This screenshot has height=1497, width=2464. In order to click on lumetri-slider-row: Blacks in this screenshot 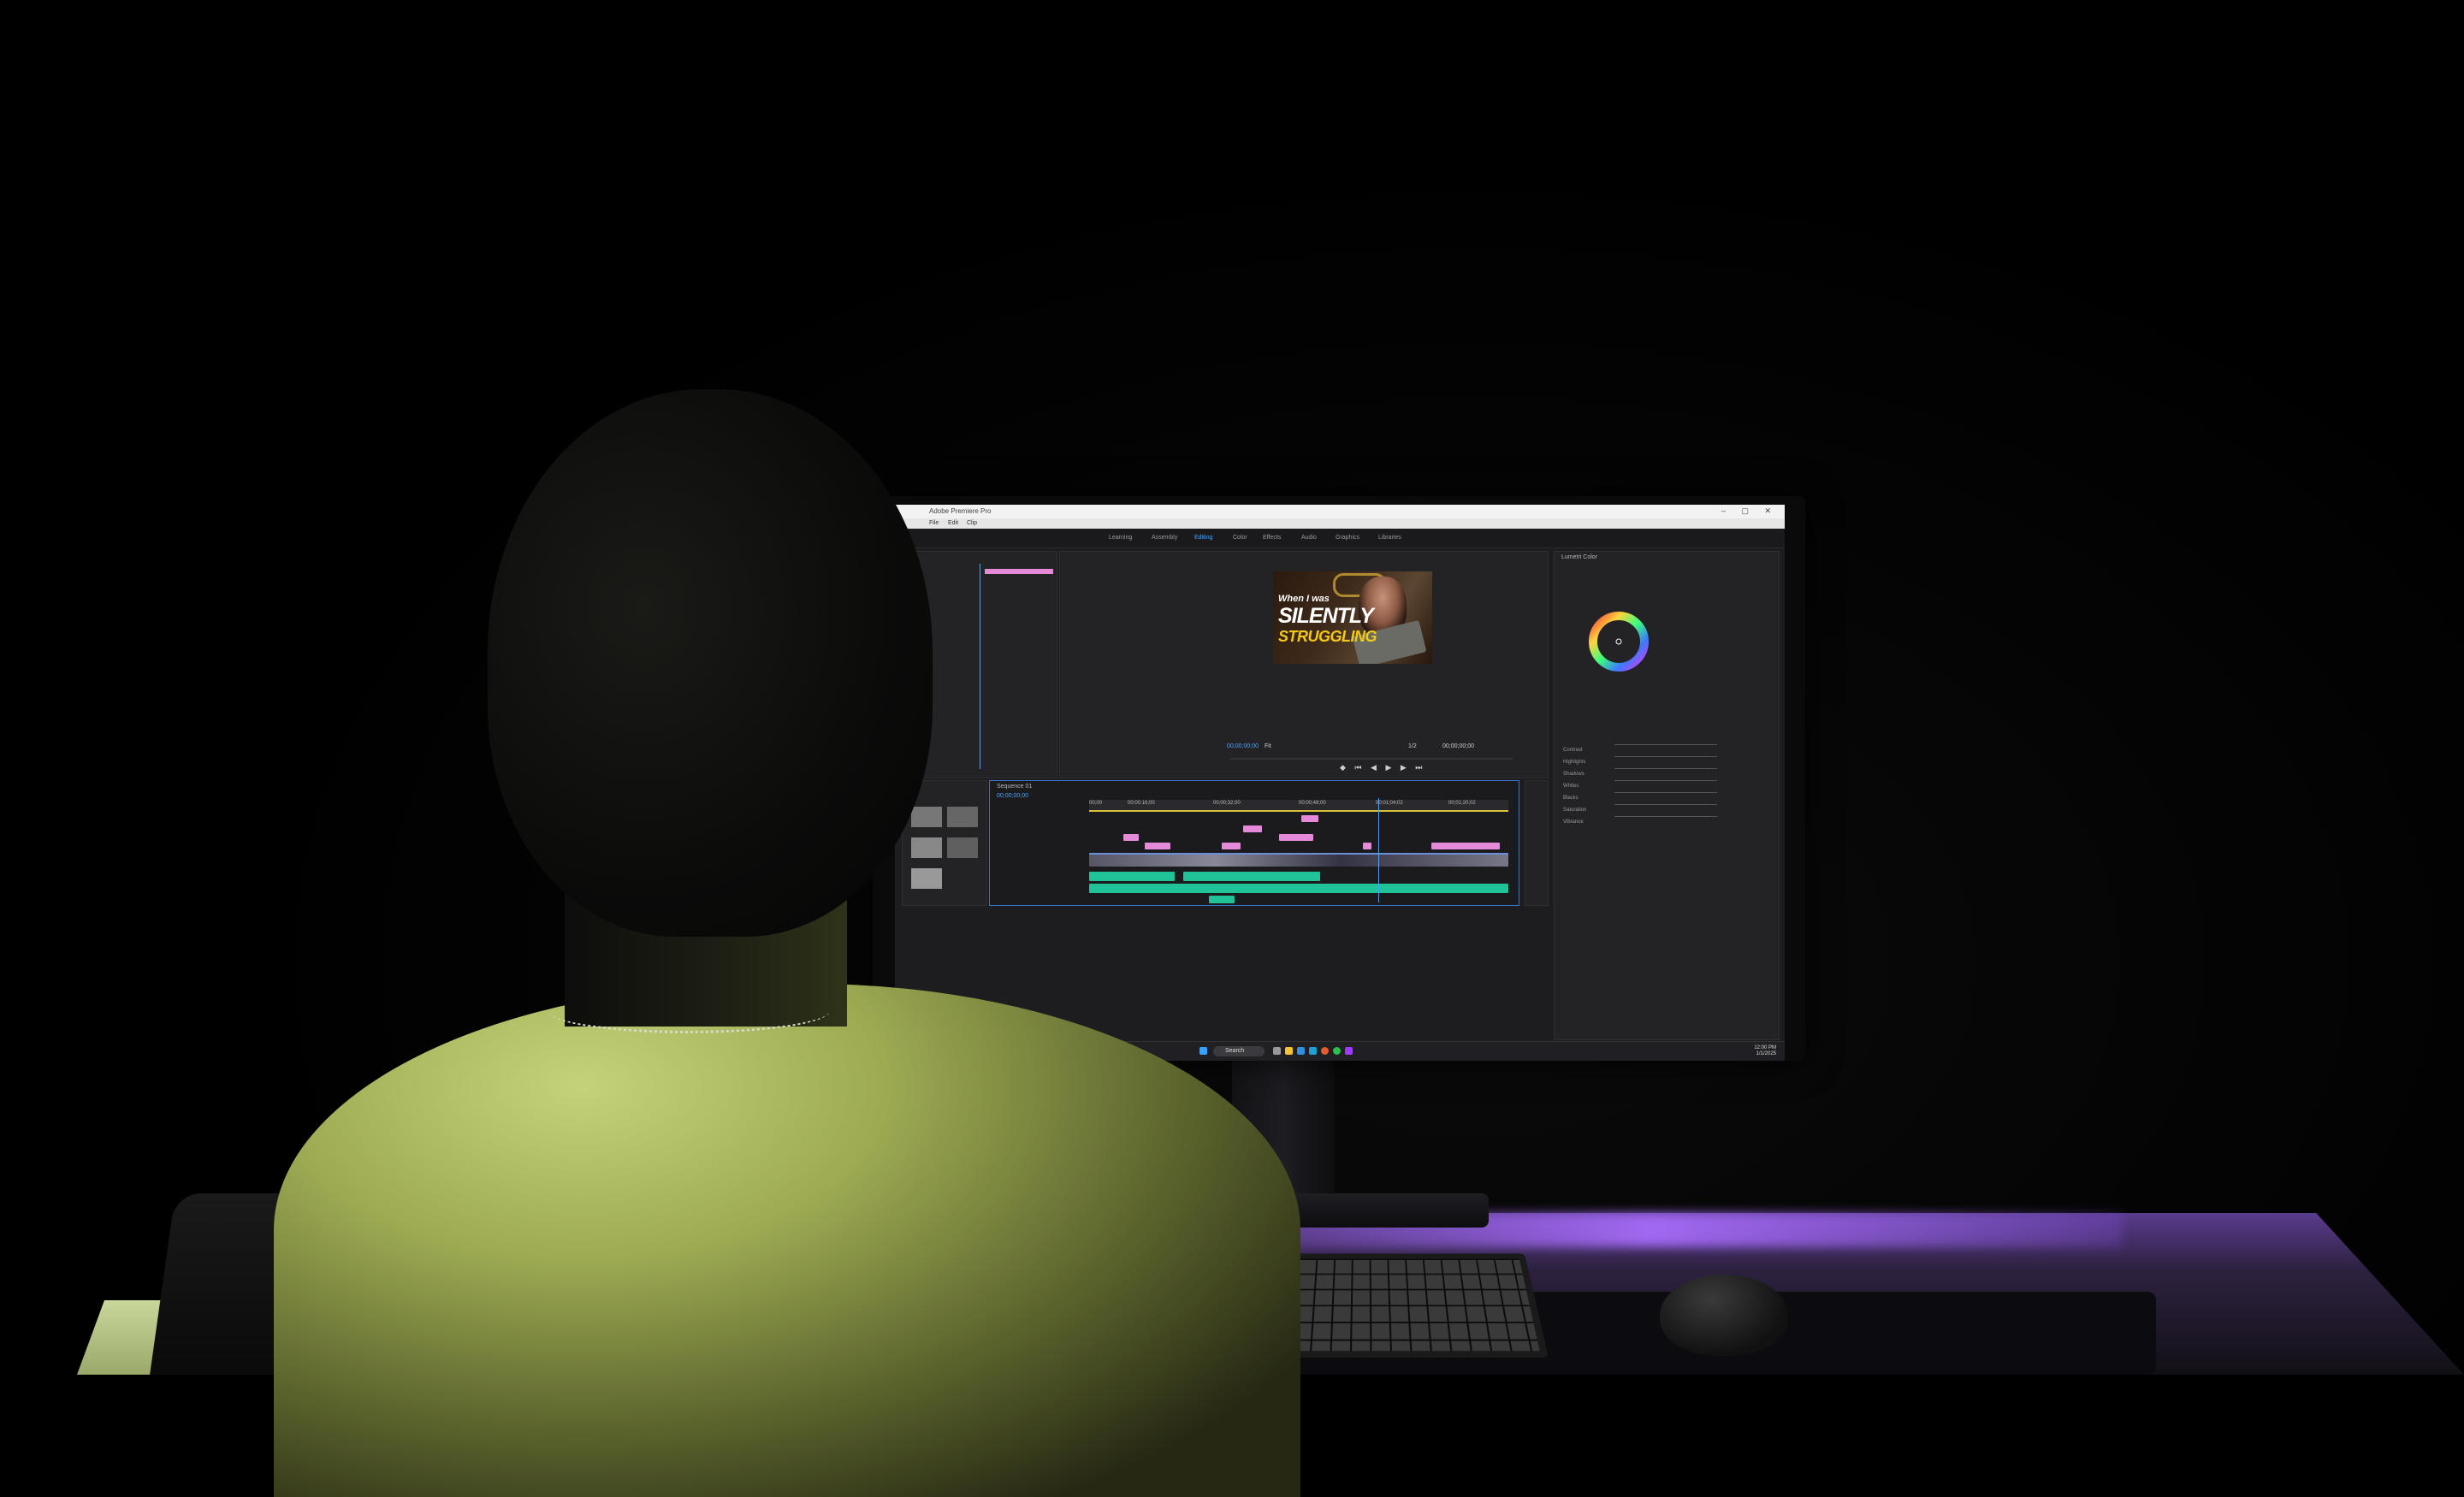, I will do `click(1665, 794)`.